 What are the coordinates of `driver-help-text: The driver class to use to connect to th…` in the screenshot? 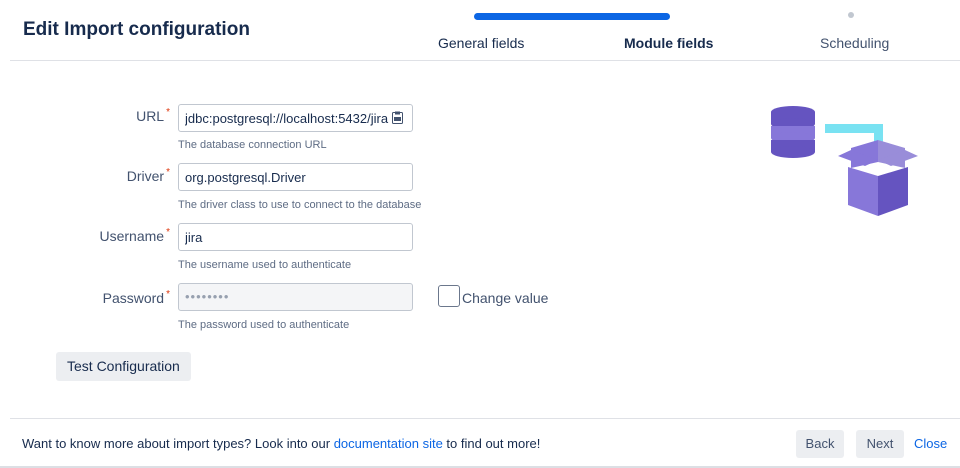 It's located at (300, 205).